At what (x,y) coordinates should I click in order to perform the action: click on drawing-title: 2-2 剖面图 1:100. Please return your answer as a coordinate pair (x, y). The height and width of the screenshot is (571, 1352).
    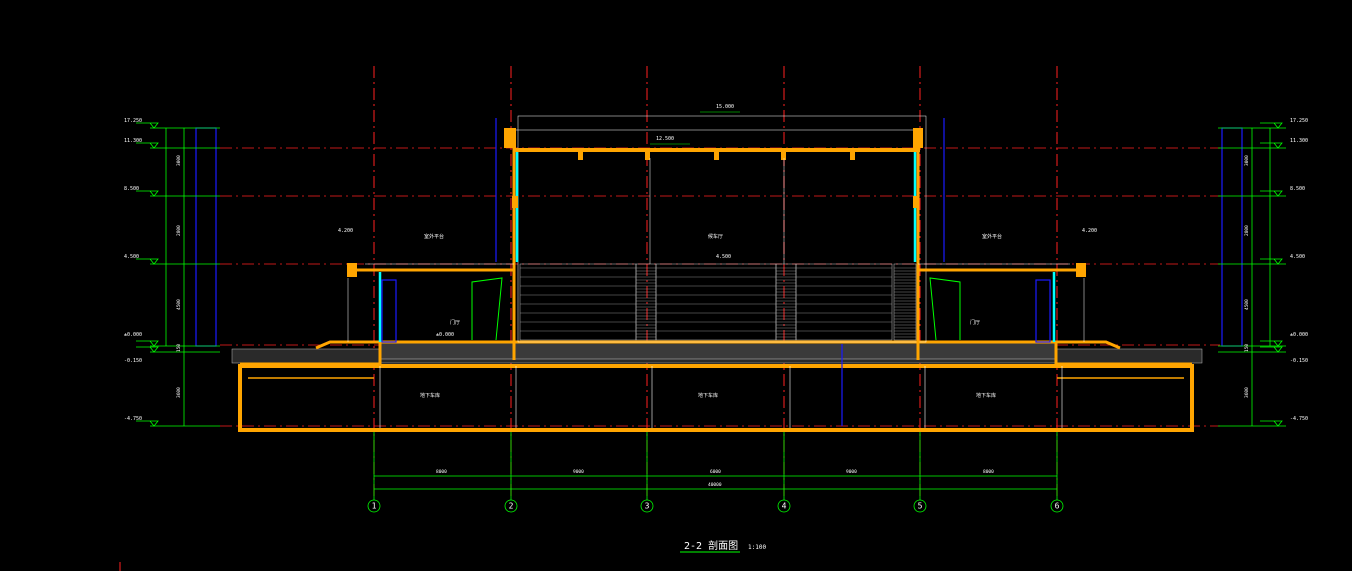
    Looking at the image, I should click on (723, 546).